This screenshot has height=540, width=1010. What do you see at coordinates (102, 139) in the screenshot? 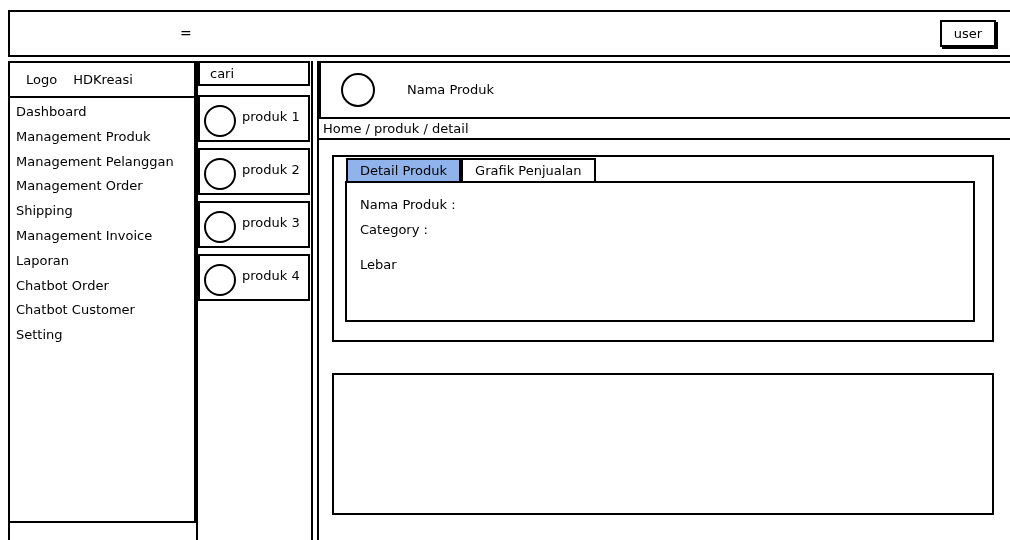
I see `menu-item: Management Produk` at bounding box center [102, 139].